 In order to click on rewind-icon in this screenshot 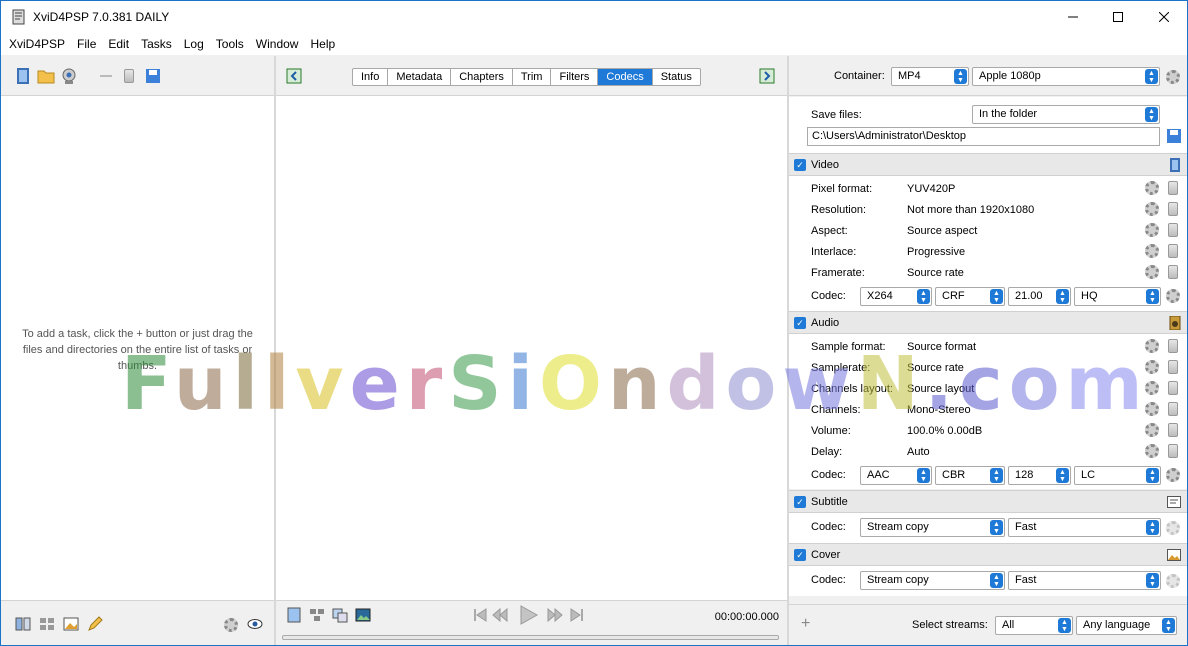, I will do `click(500, 615)`.